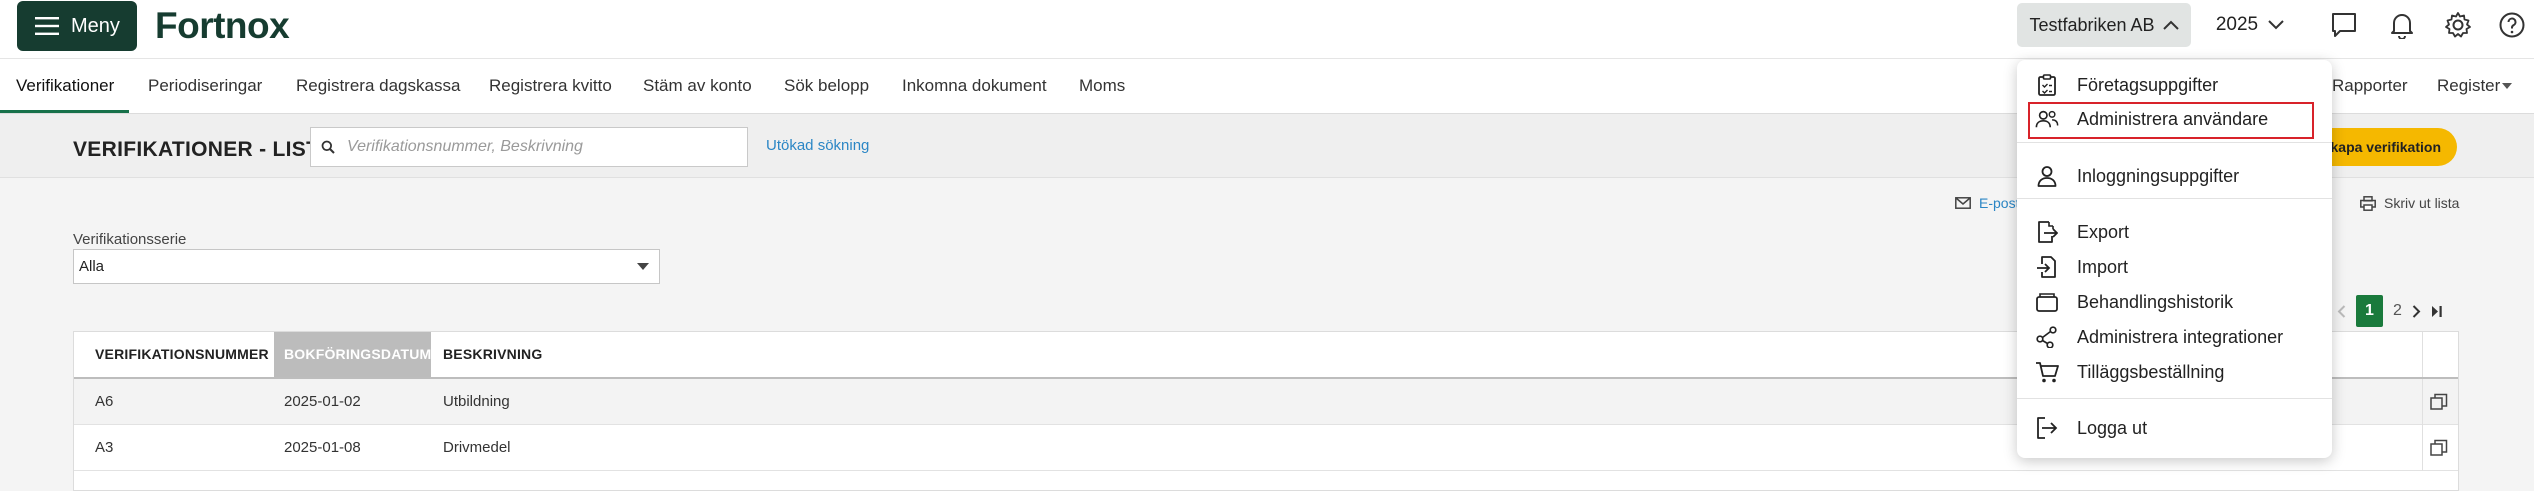 The width and height of the screenshot is (2534, 491). What do you see at coordinates (2047, 176) in the screenshot?
I see `user-icon` at bounding box center [2047, 176].